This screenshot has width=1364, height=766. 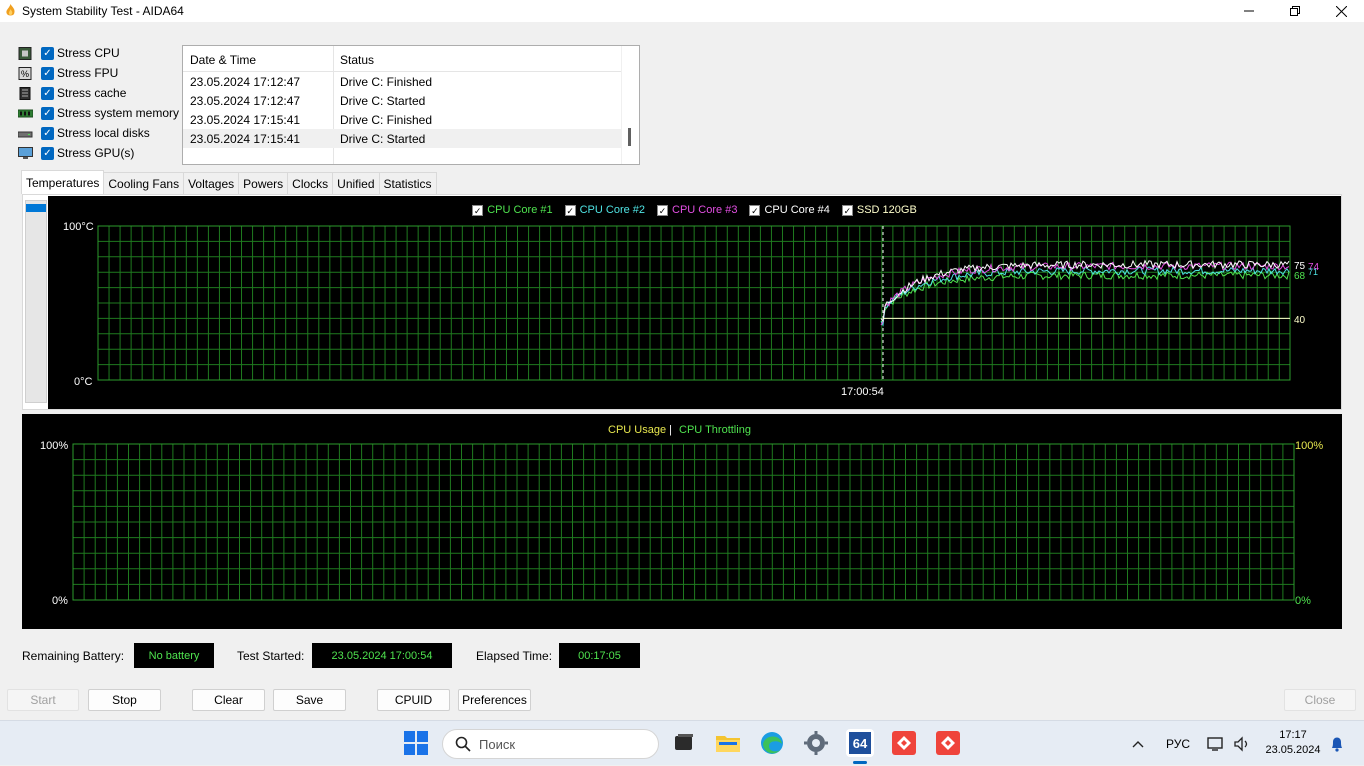 What do you see at coordinates (271, 656) in the screenshot?
I see `test-started-label: Test Started:` at bounding box center [271, 656].